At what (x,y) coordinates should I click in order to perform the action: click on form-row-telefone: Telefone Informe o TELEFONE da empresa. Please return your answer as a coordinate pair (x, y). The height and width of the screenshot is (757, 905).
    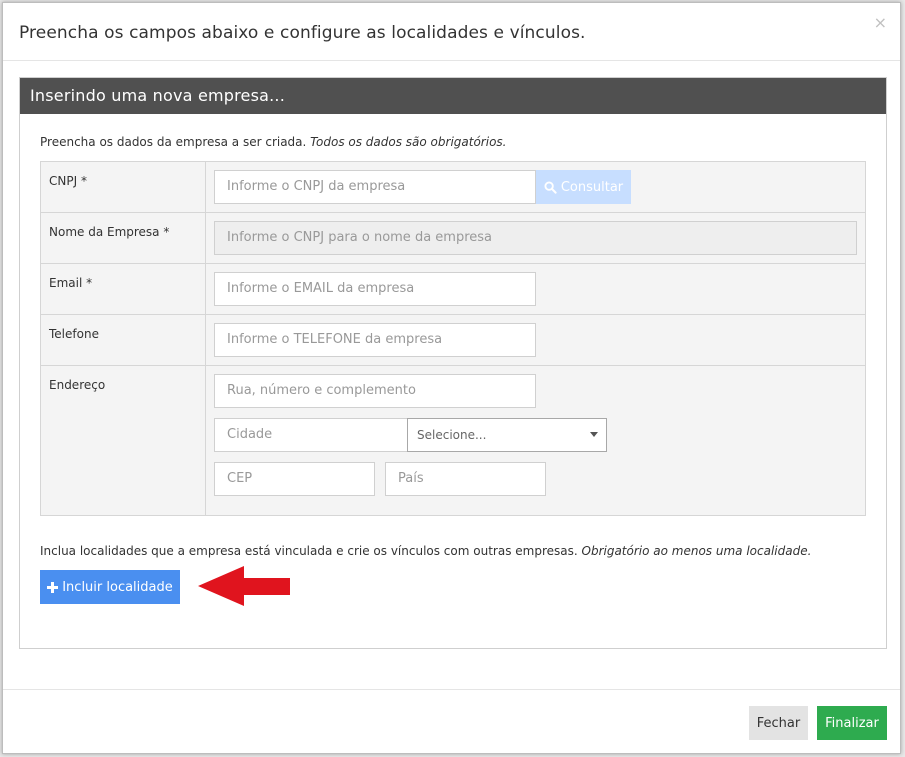
    Looking at the image, I should click on (453, 340).